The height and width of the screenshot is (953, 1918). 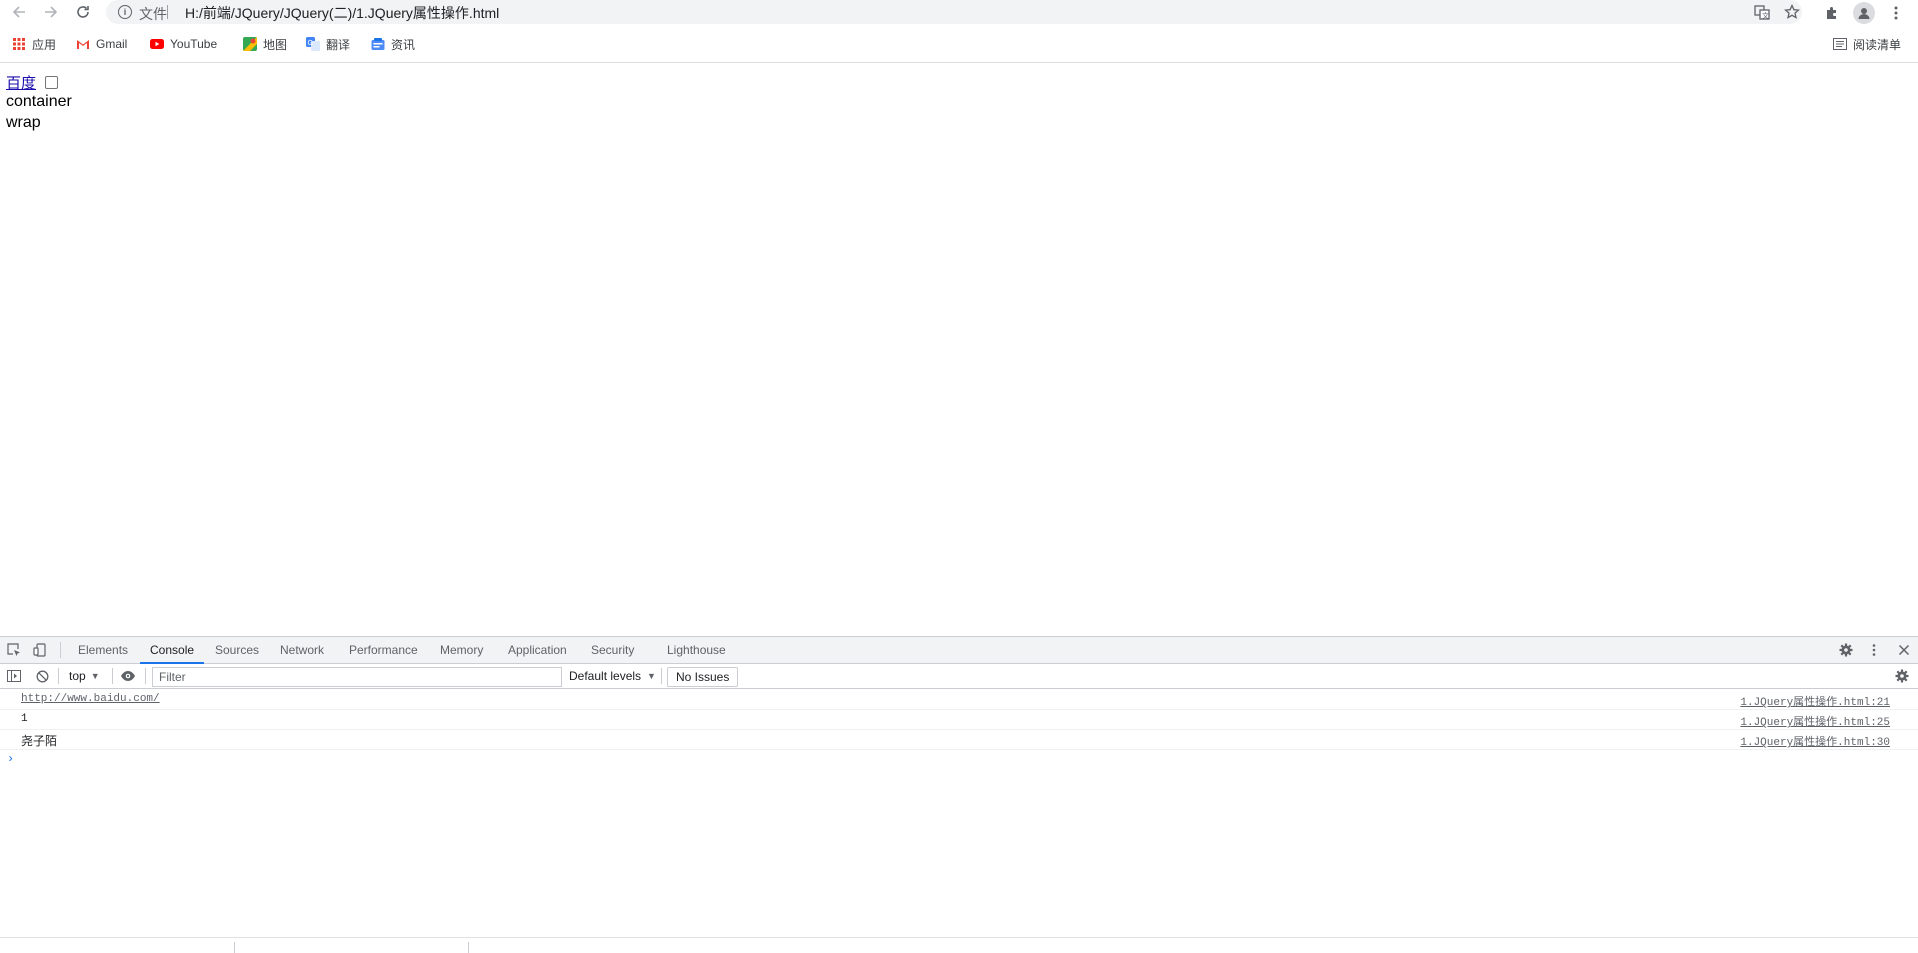 I want to click on tab-memory: Memory, so click(x=461, y=650).